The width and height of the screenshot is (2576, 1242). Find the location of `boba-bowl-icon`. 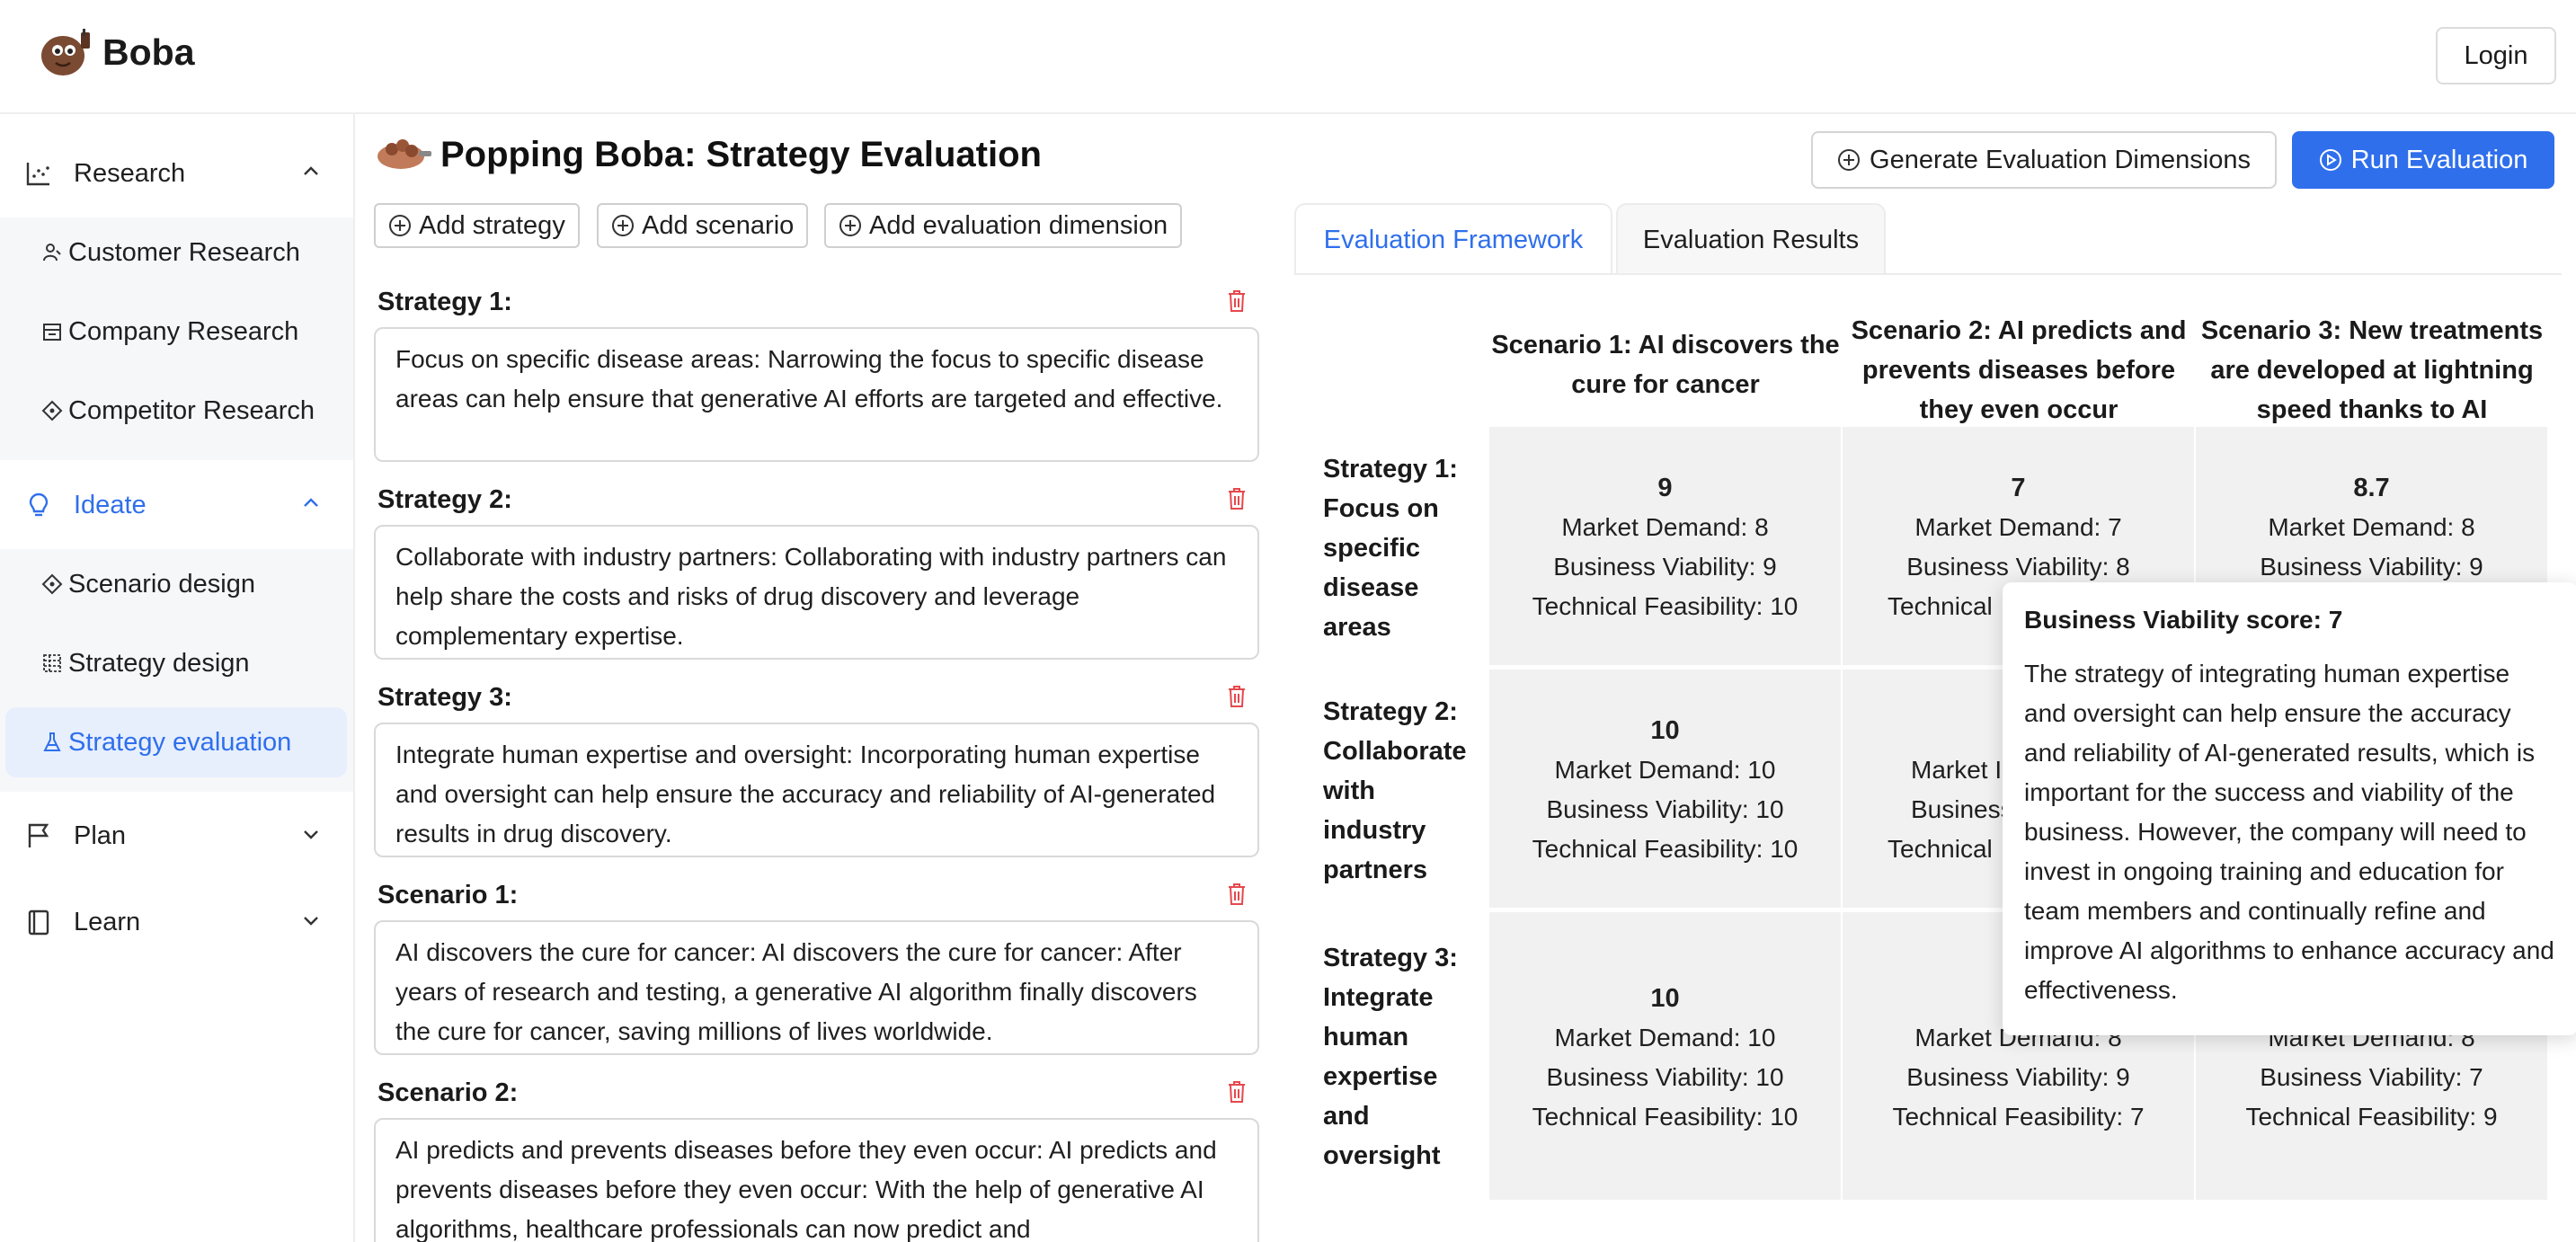

boba-bowl-icon is located at coordinates (404, 154).